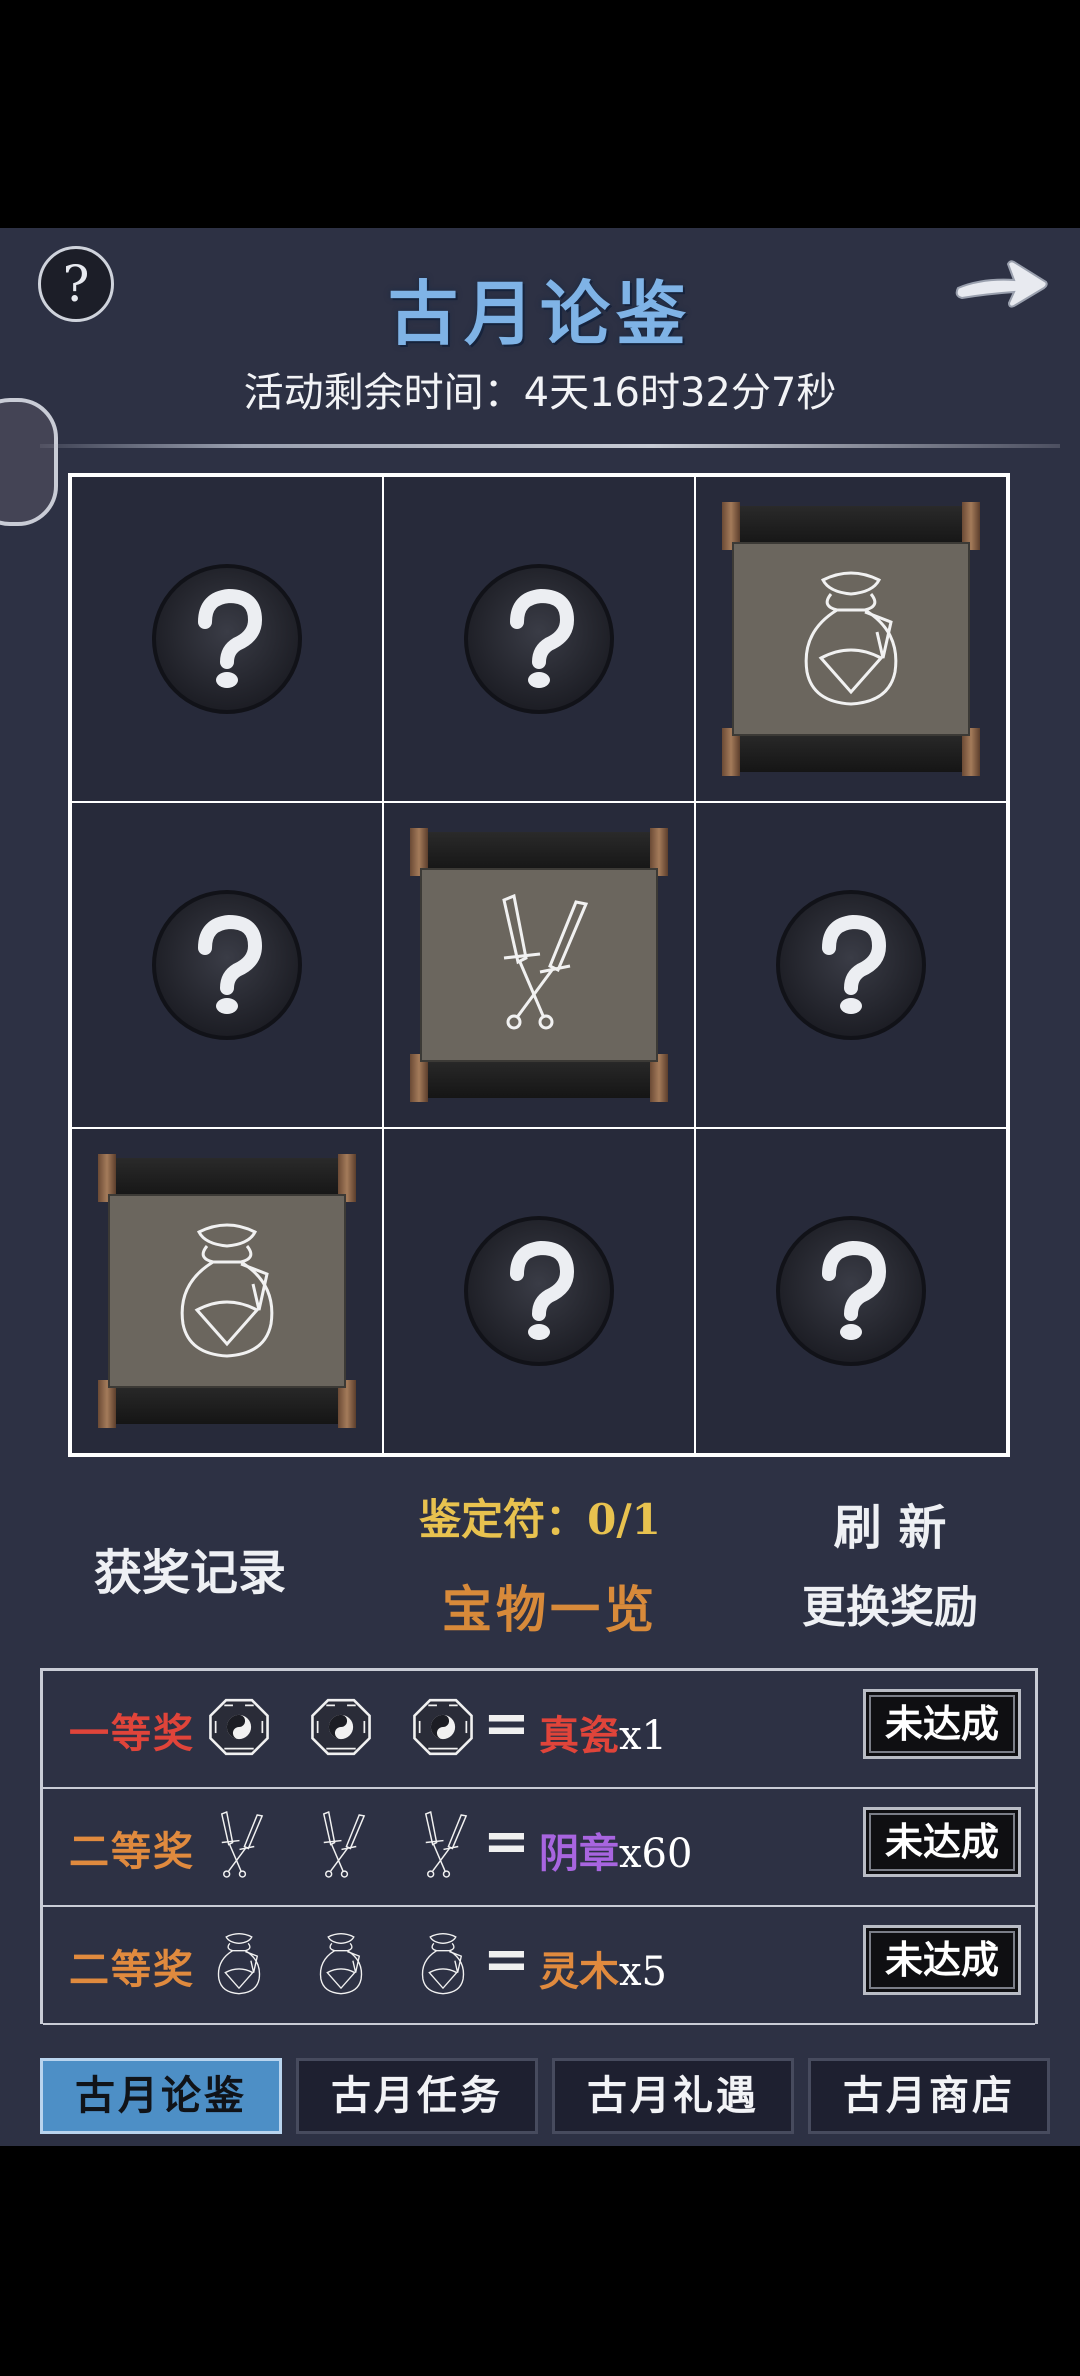  I want to click on reward-row: 二等奖 = 阴章x60 未达成, so click(539, 1848).